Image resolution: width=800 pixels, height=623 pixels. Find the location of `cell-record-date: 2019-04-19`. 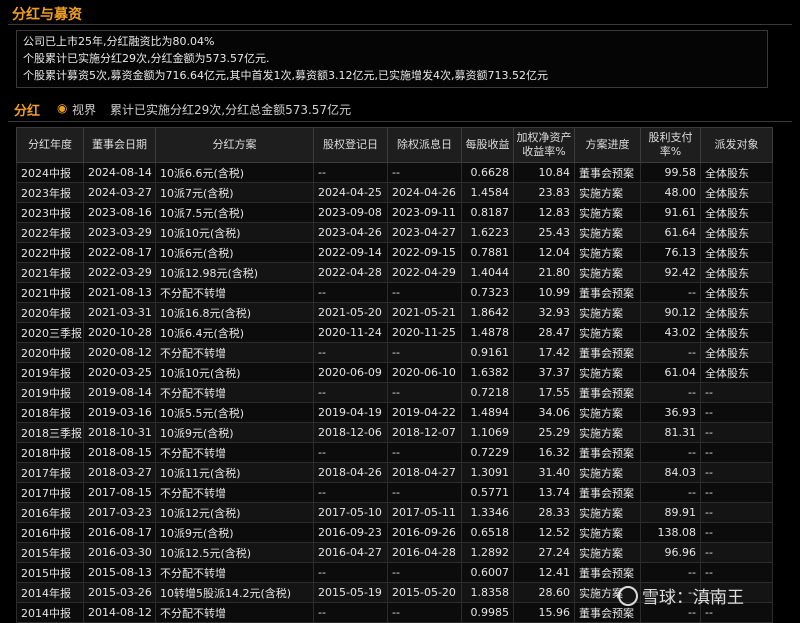

cell-record-date: 2019-04-19 is located at coordinates (350, 412).